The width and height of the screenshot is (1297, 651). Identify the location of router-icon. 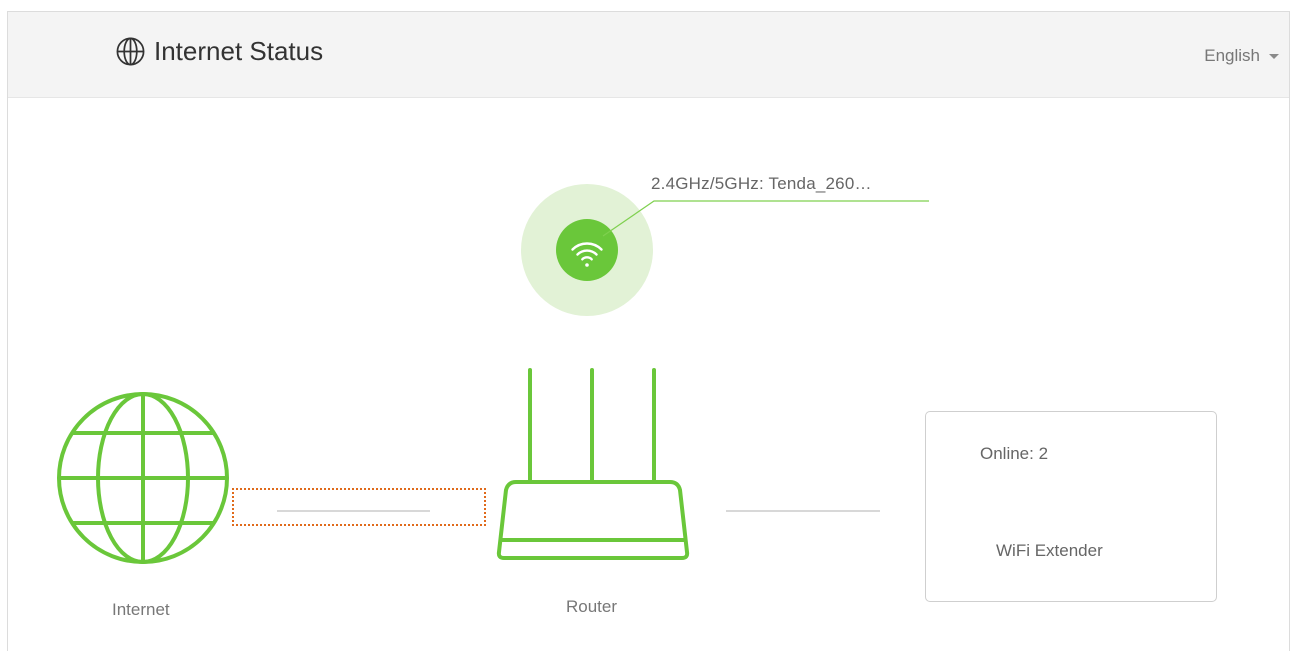
(593, 464).